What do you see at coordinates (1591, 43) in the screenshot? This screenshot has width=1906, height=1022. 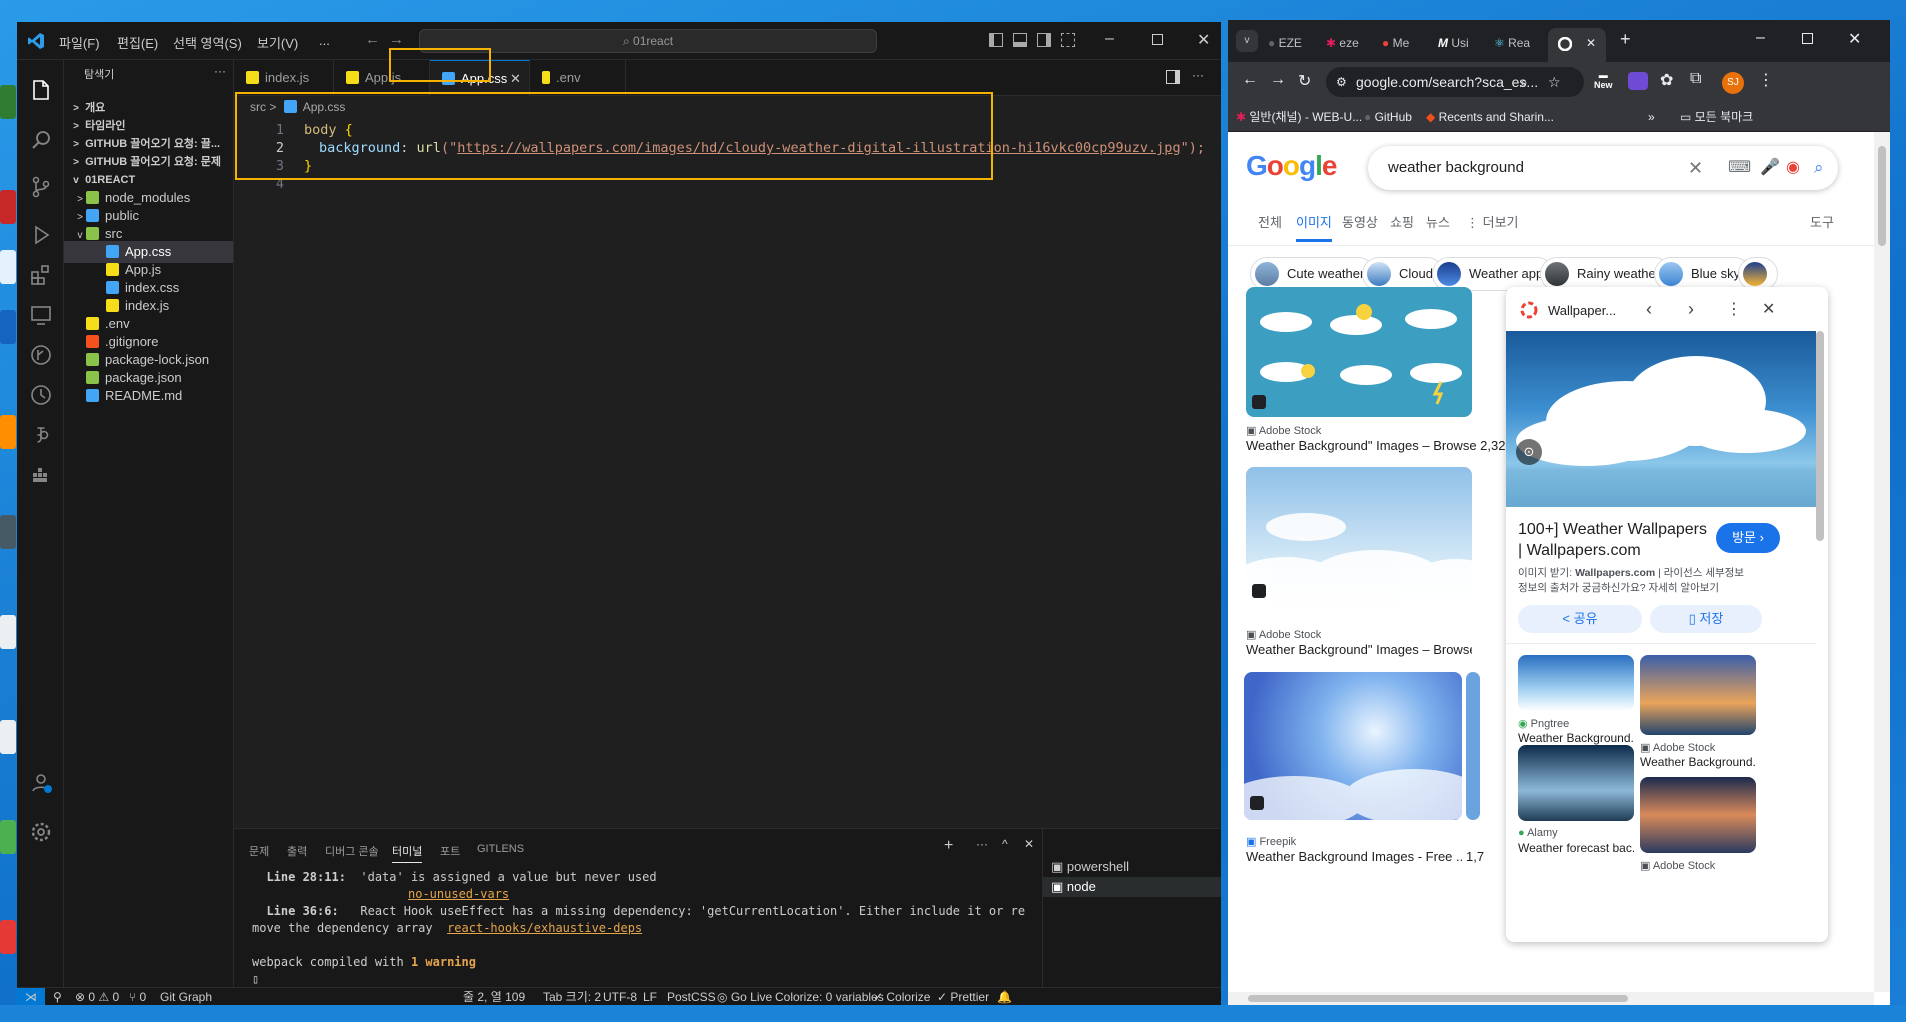 I see `close-tab-icon: ✕` at bounding box center [1591, 43].